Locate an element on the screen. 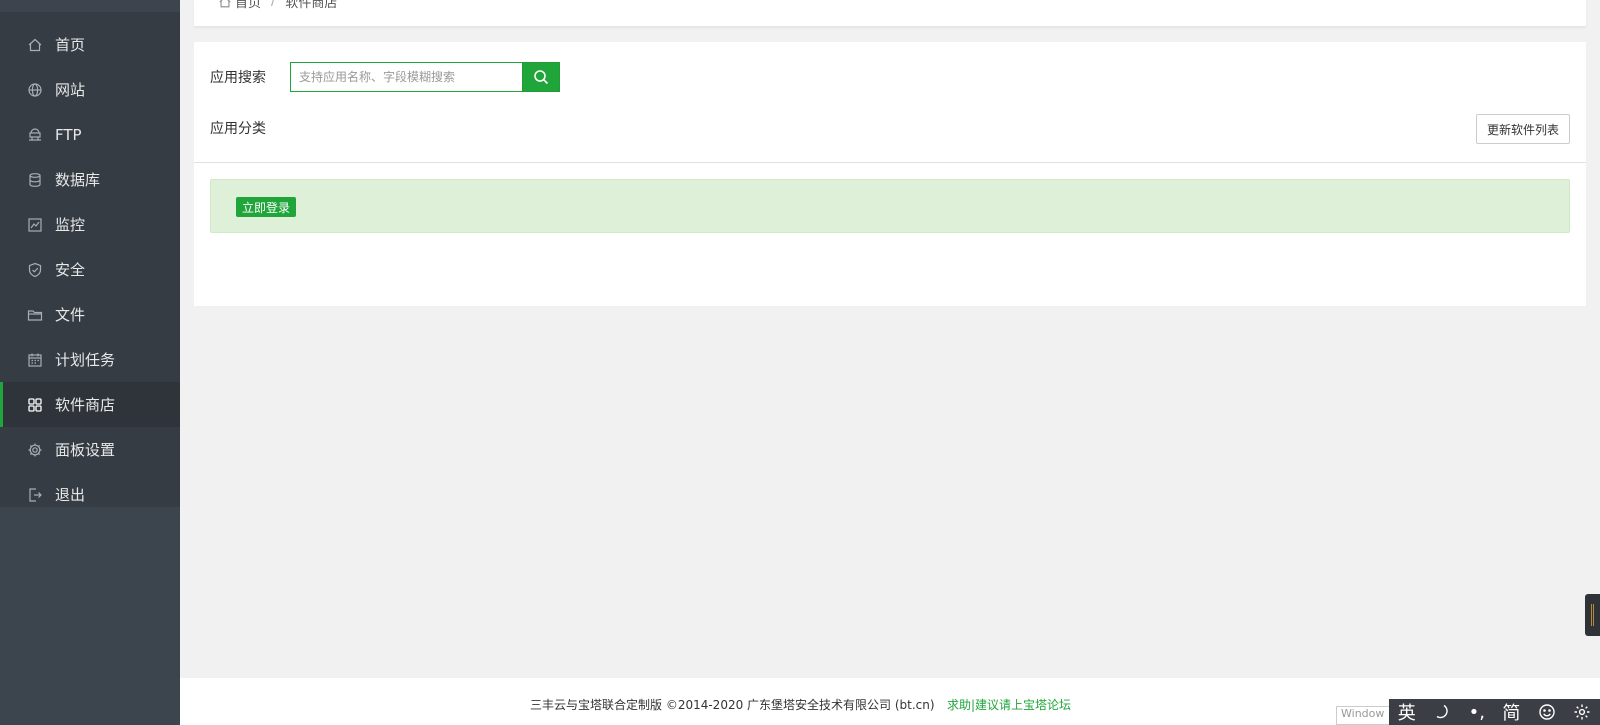  sidebar-item-panel-settings: 面板设置 is located at coordinates (90, 449).